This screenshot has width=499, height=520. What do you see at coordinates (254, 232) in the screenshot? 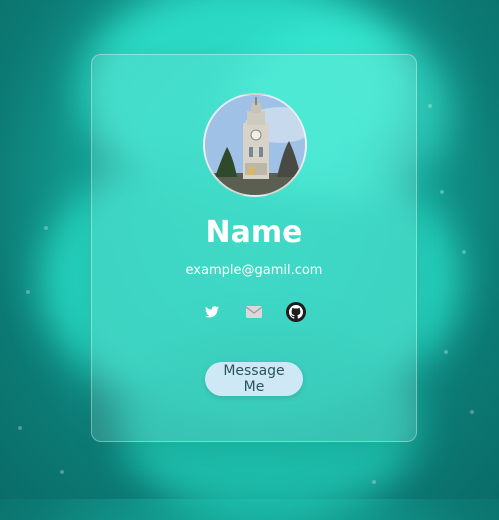
I see `profile-name: Name` at bounding box center [254, 232].